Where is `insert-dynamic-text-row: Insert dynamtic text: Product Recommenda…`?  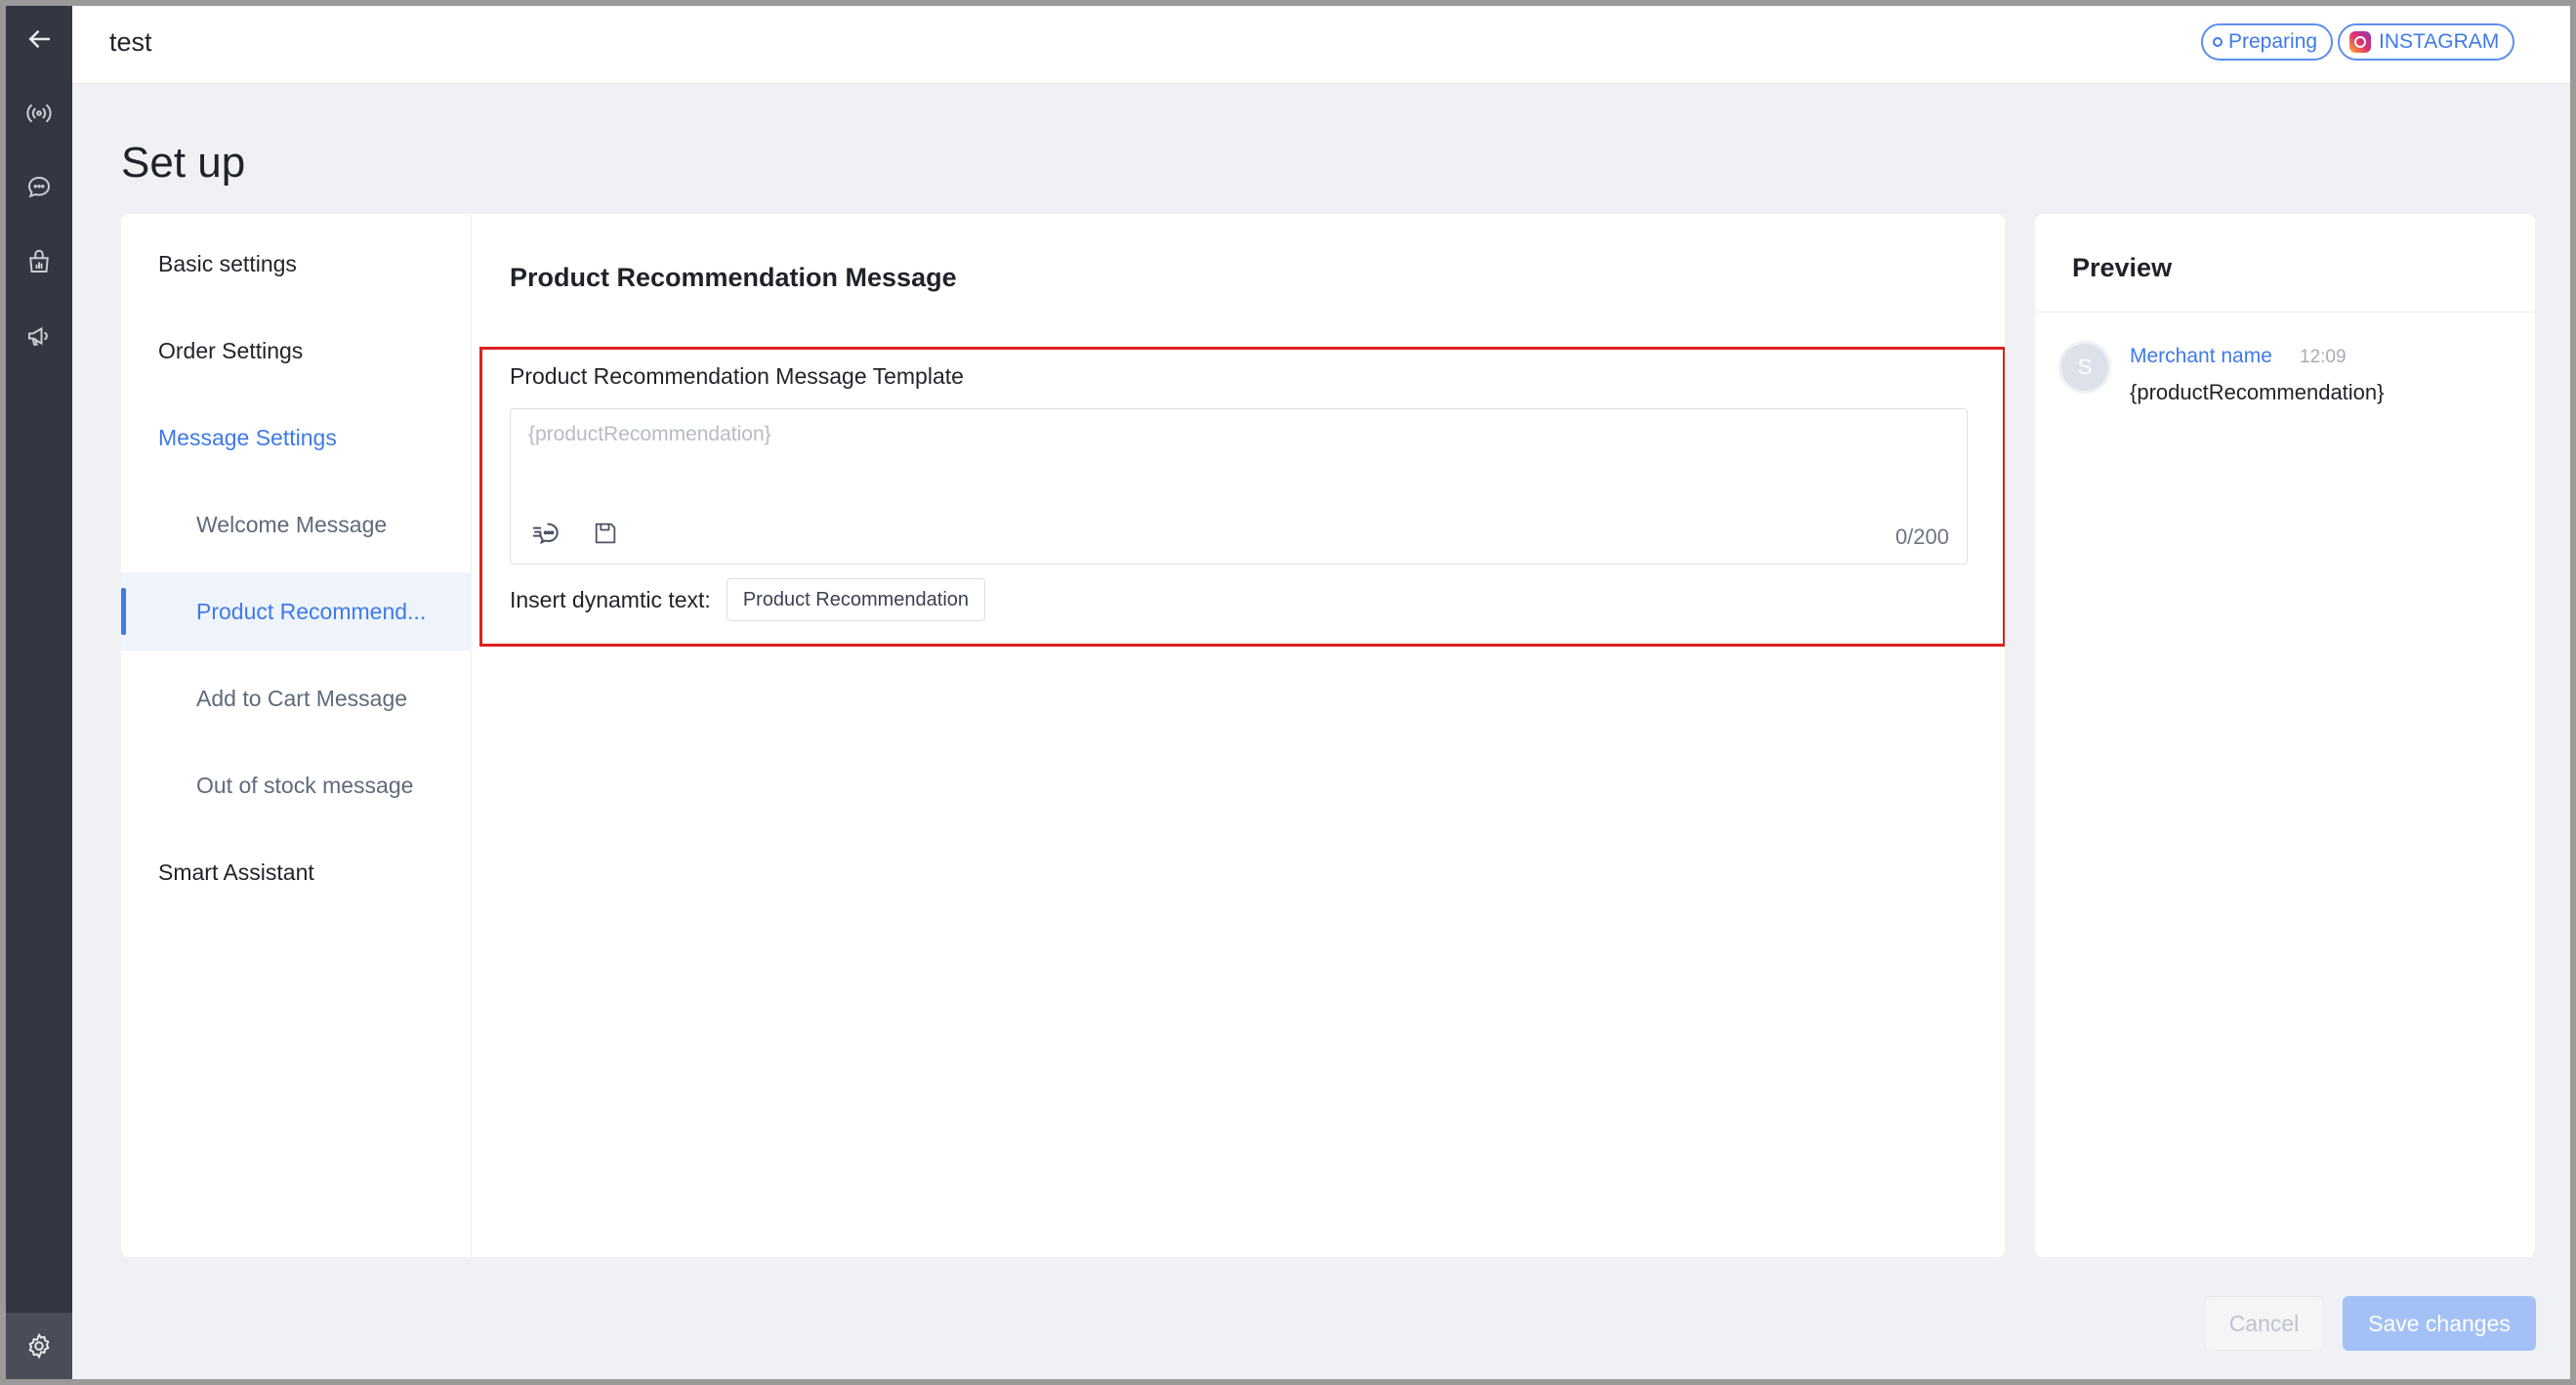 insert-dynamic-text-row: Insert dynamtic text: Product Recommenda… is located at coordinates (748, 599).